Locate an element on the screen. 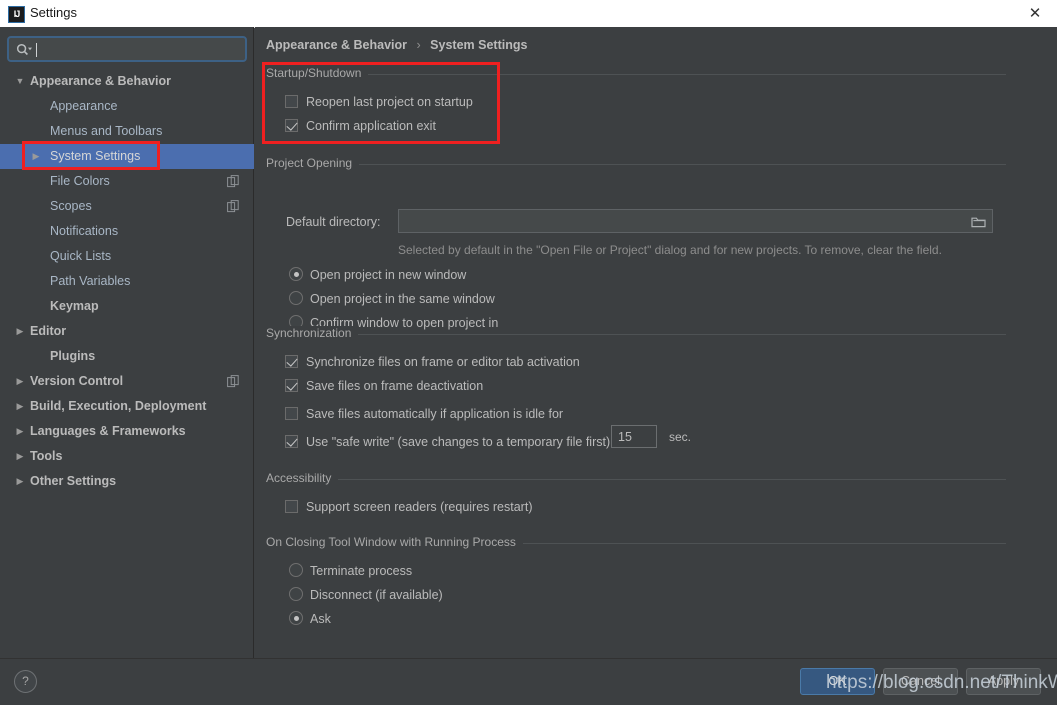 This screenshot has width=1057, height=705. close-icon: ✕ is located at coordinates (1035, 13).